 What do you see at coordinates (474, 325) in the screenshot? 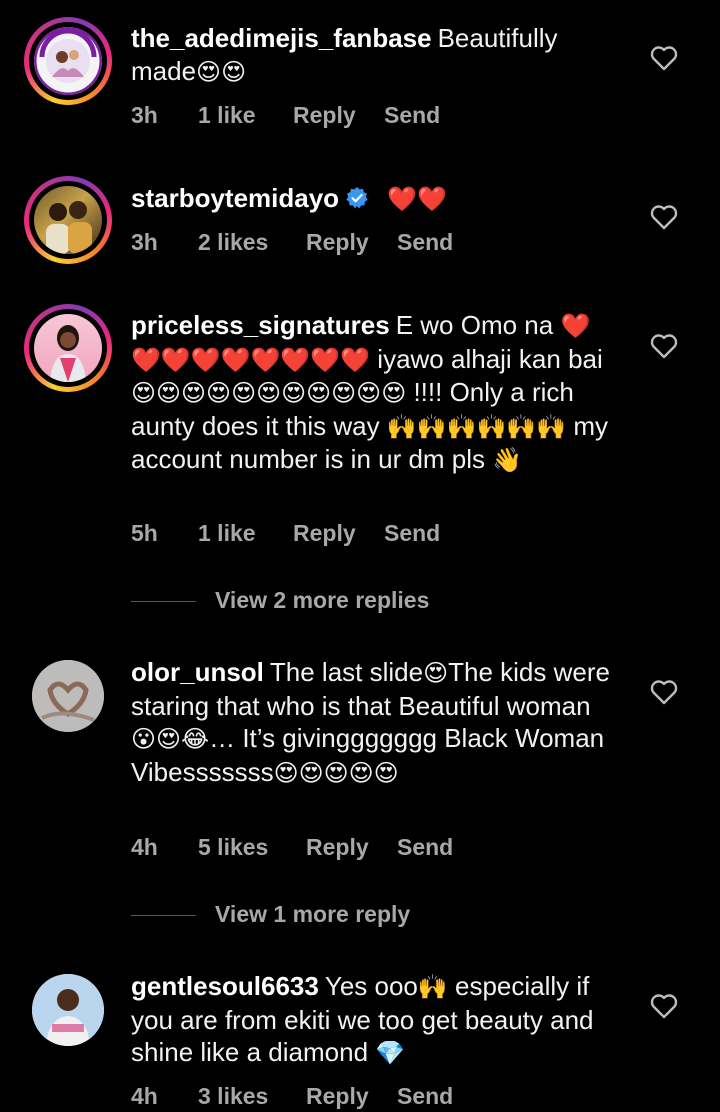
I see `comment-text: E wo Omo na` at bounding box center [474, 325].